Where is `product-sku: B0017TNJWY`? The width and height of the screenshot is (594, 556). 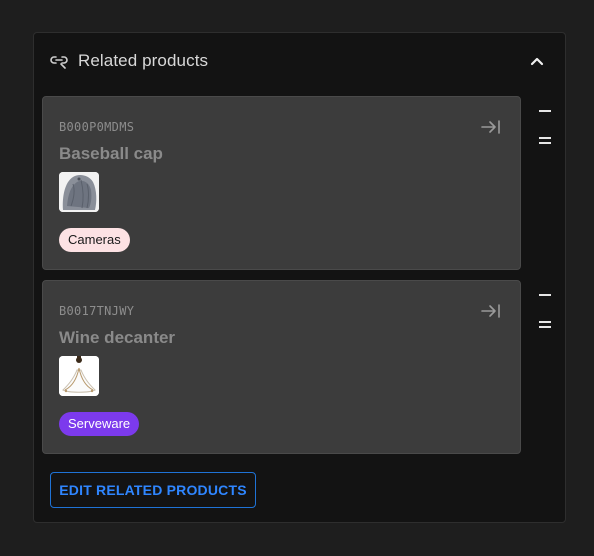
product-sku: B0017TNJWY is located at coordinates (97, 311).